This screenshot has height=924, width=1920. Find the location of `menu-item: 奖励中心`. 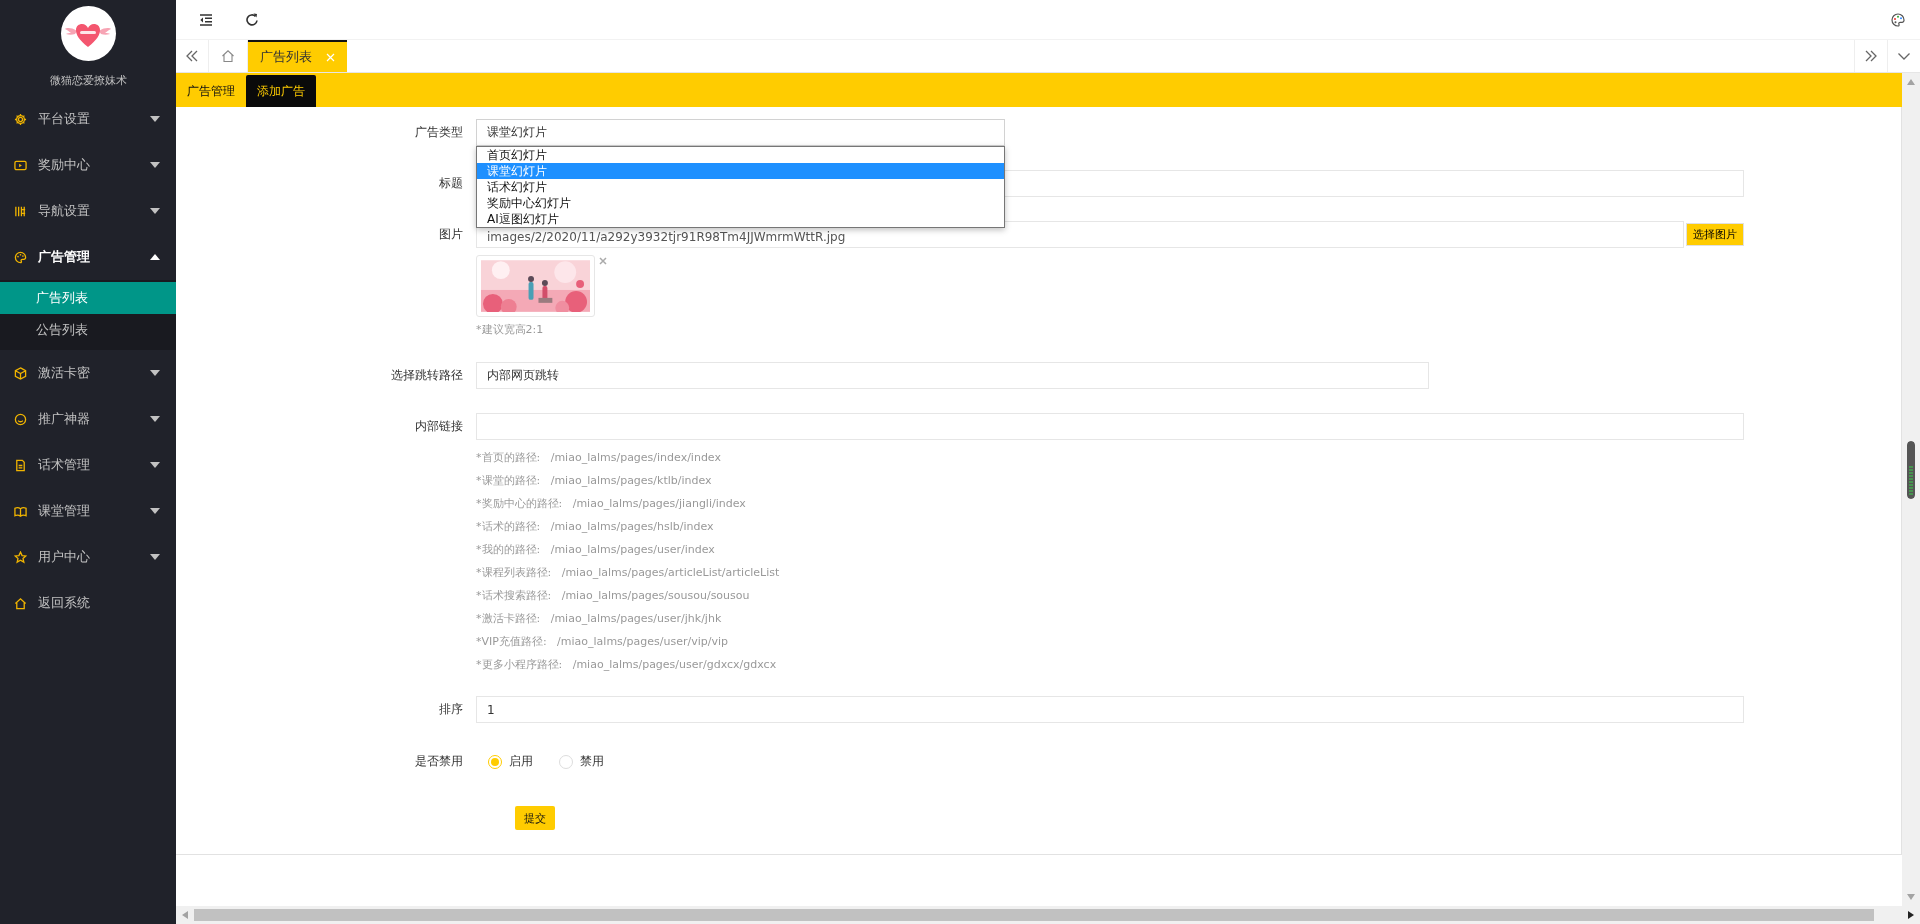

menu-item: 奖励中心 is located at coordinates (88, 165).